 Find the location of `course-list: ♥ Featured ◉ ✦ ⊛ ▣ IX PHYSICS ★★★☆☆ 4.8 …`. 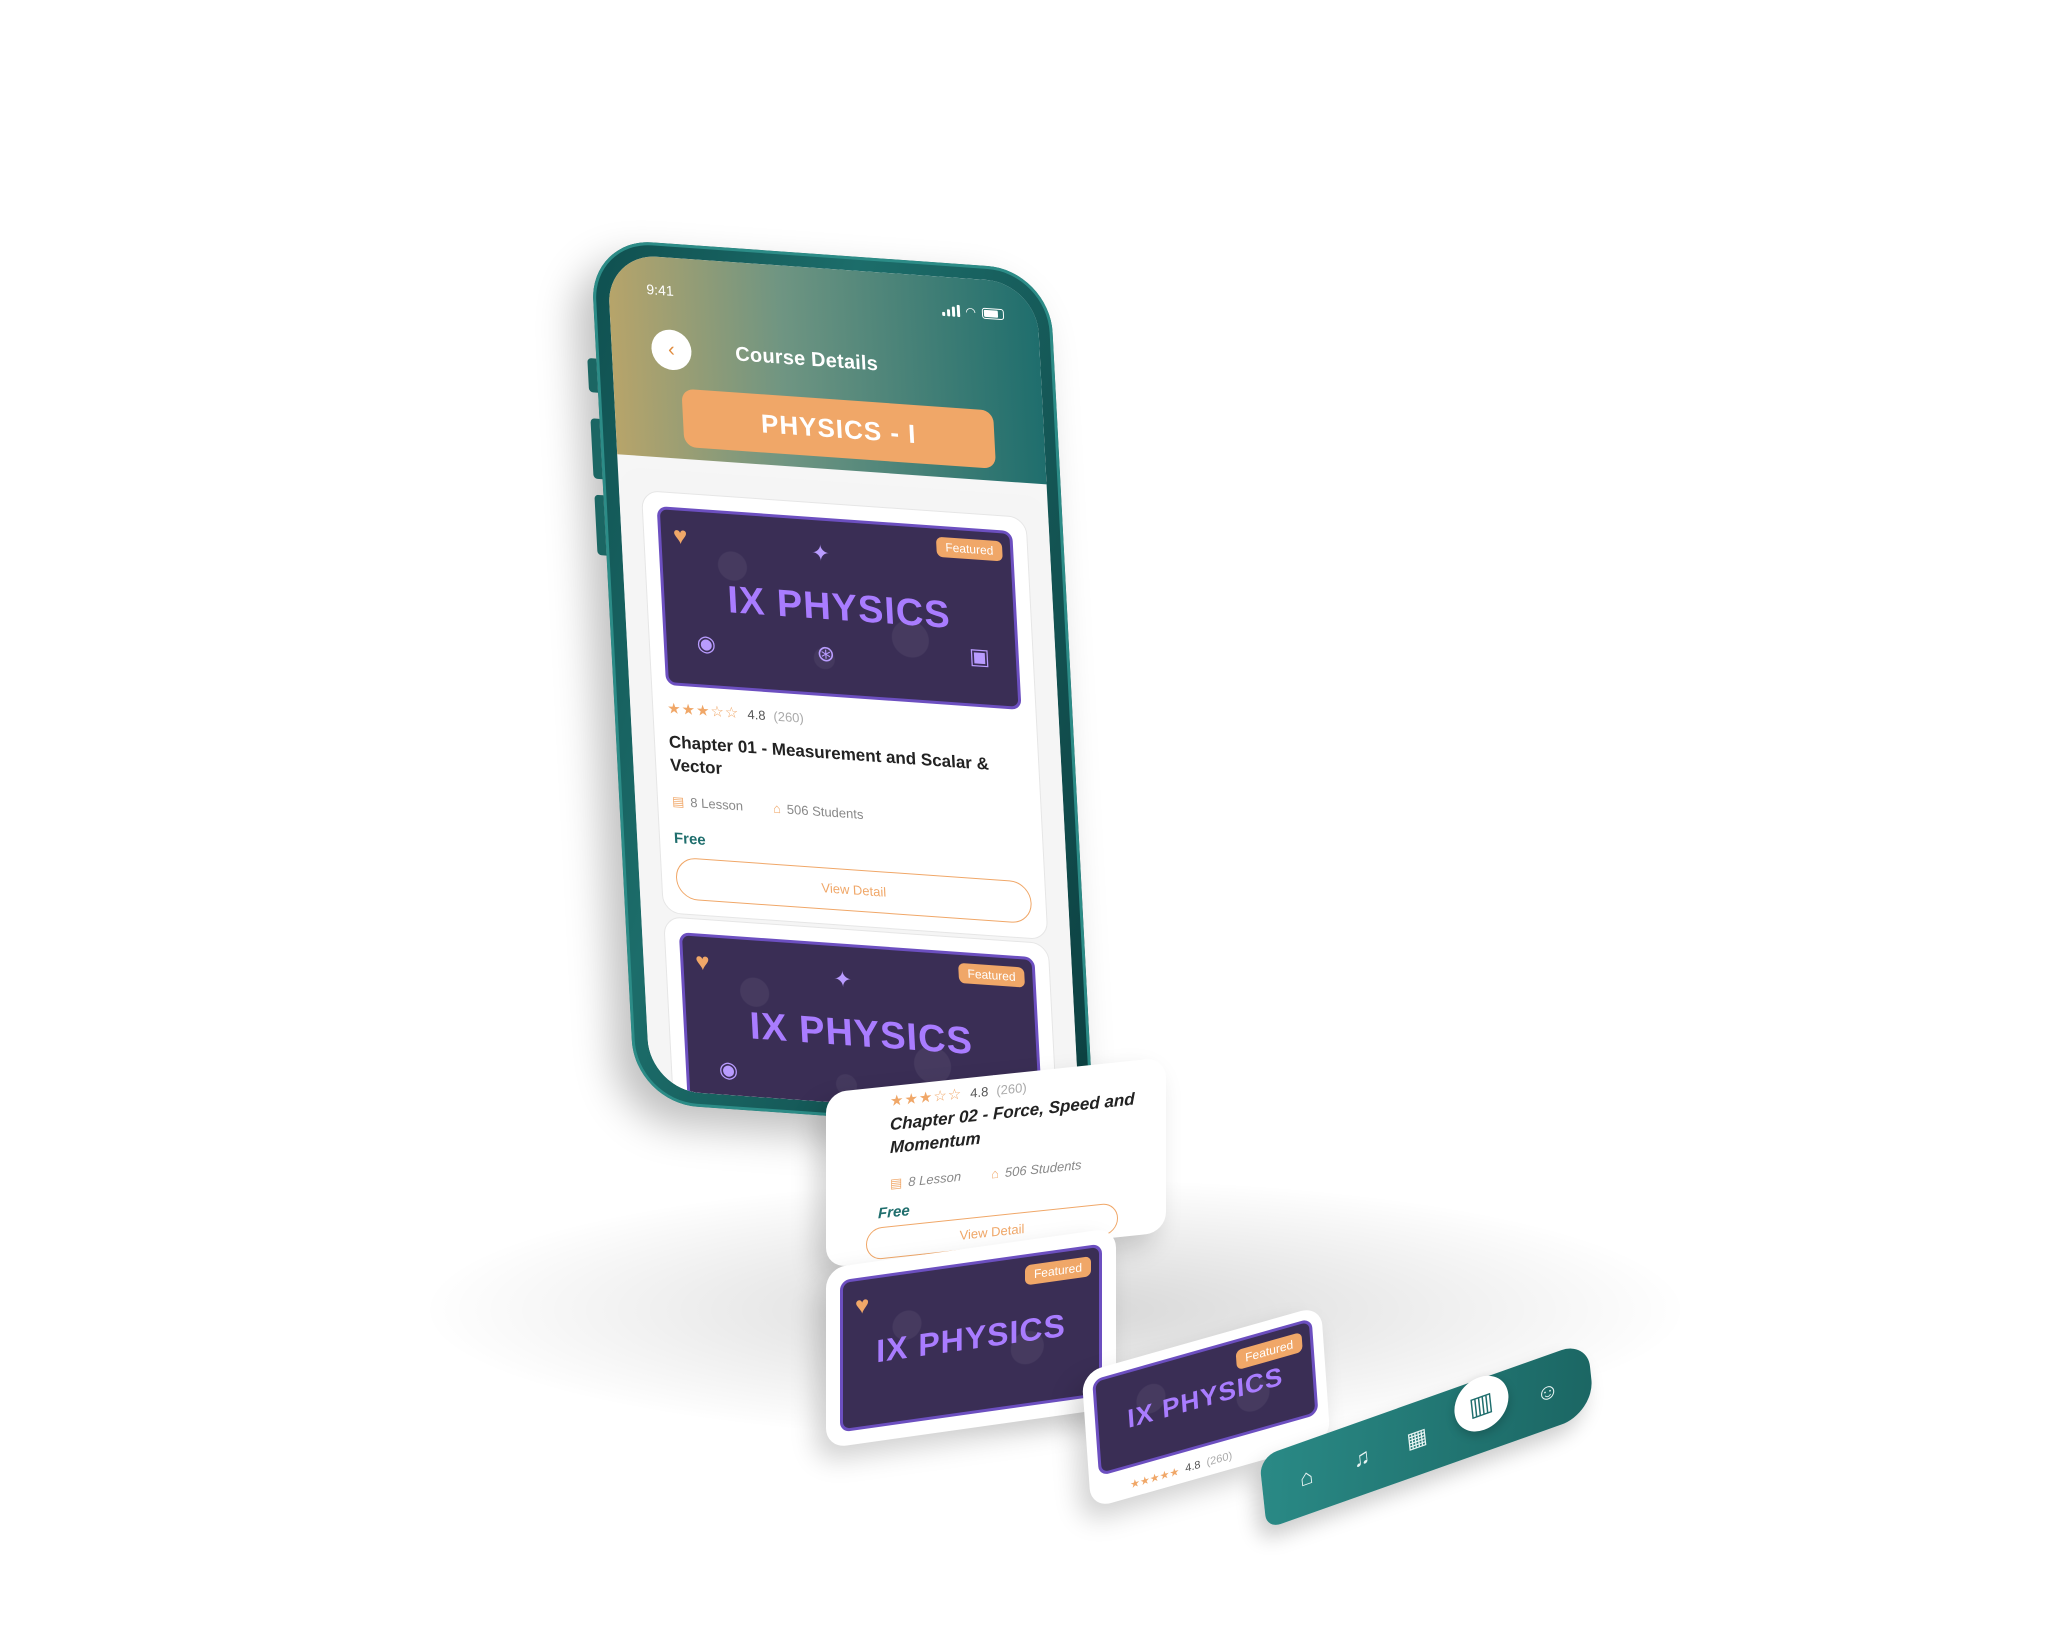

course-list: ♥ Featured ◉ ✦ ⊛ ▣ IX PHYSICS ★★★☆☆ 4.8 … is located at coordinates (848, 793).